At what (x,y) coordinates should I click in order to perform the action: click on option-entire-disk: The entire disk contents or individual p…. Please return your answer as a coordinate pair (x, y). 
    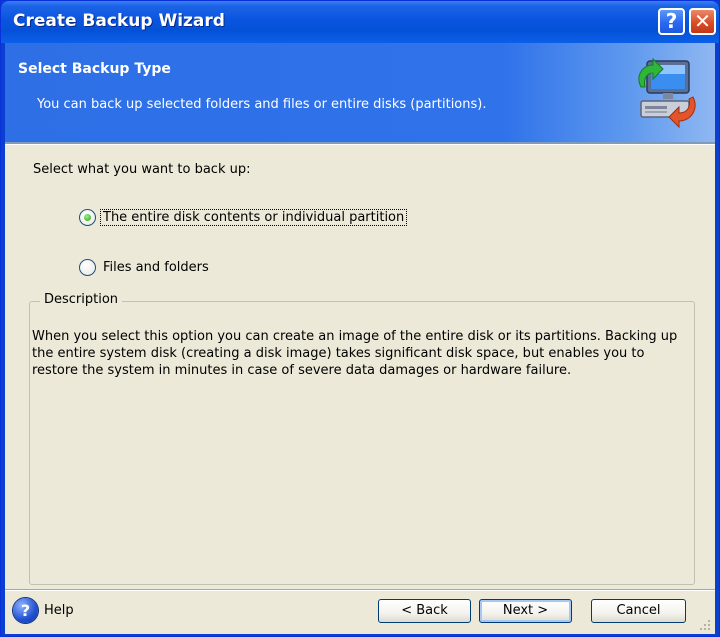
    Looking at the image, I should click on (243, 217).